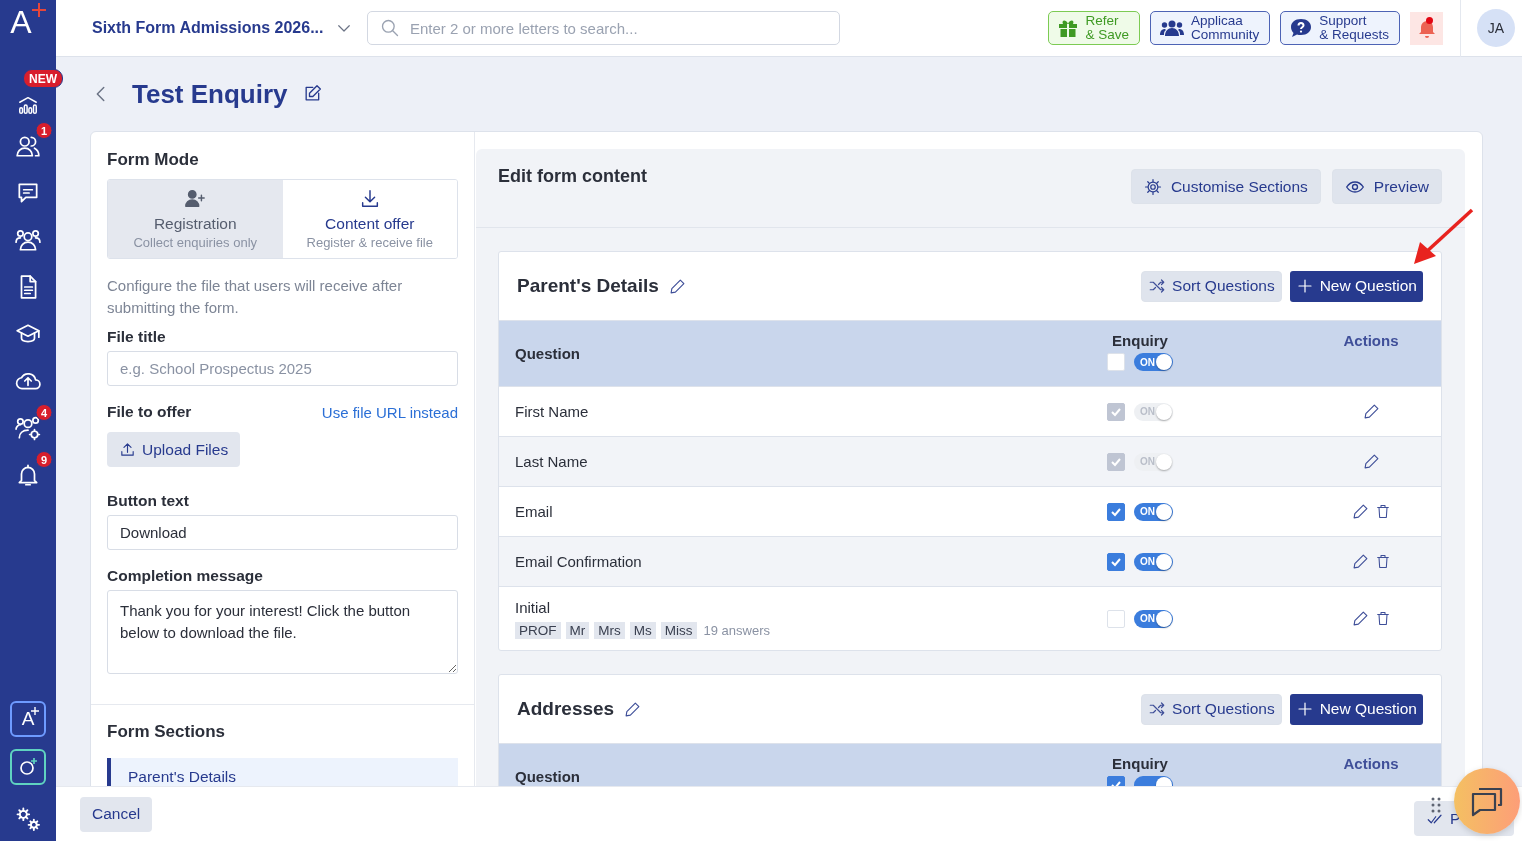 The image size is (1522, 841). I want to click on page-title: Test Enquiry, so click(210, 94).